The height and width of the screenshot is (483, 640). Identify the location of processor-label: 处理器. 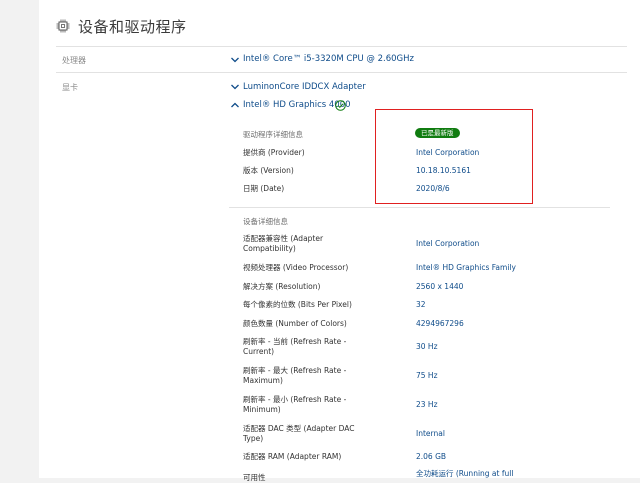
(74, 60).